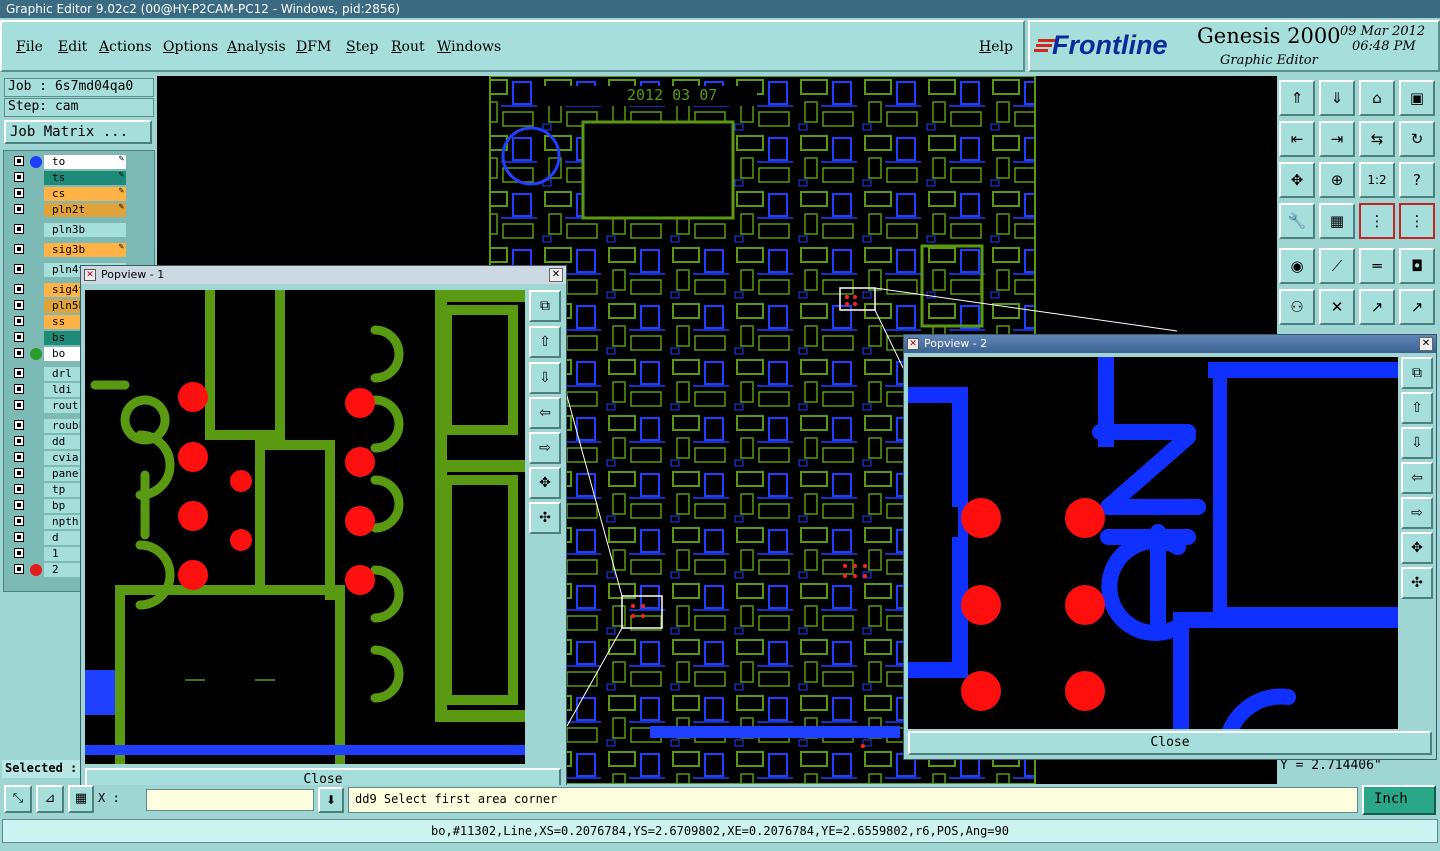  I want to click on ruler-icon: ═, so click(1377, 266).